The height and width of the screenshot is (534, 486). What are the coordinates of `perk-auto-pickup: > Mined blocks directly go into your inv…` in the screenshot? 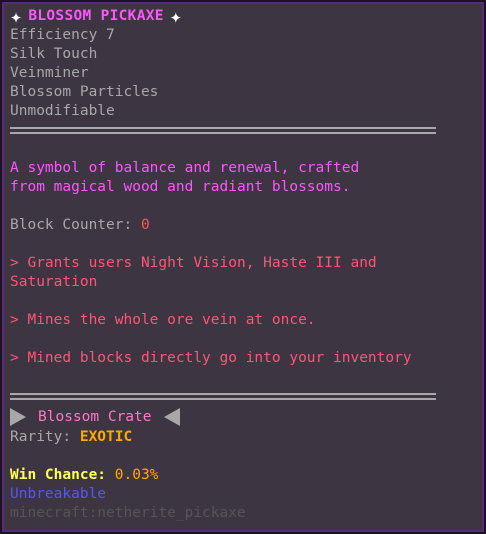 It's located at (211, 358).